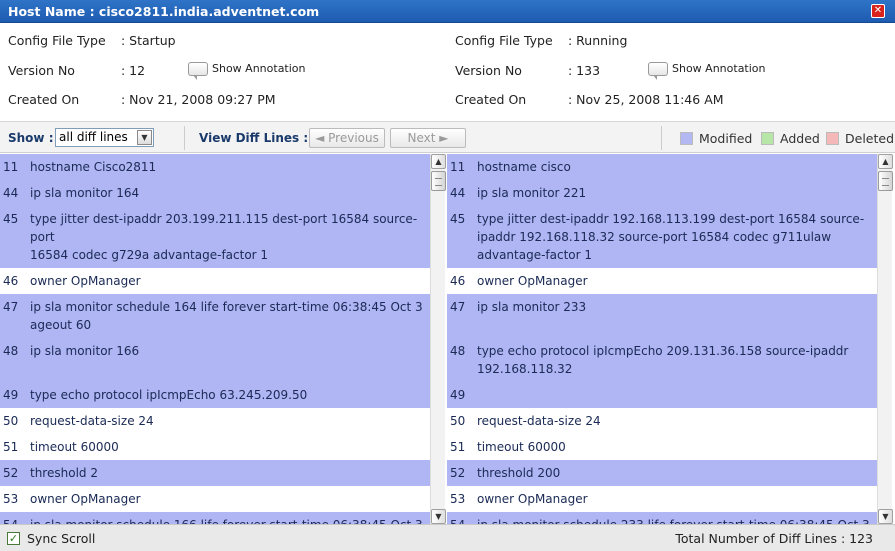 This screenshot has width=895, height=551. I want to click on annotation-bubble-icon, so click(658, 71).